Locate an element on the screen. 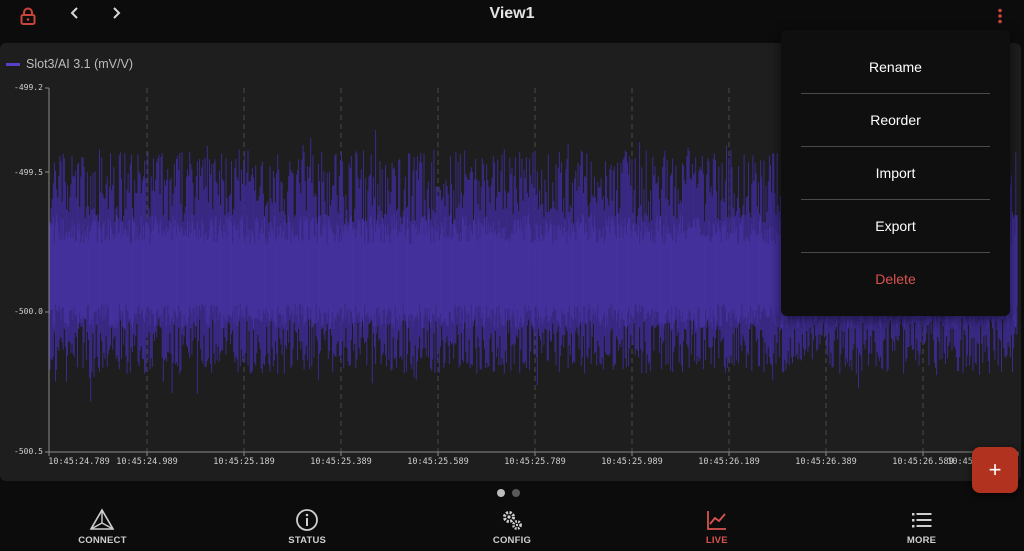 The width and height of the screenshot is (1024, 551). nav-connect: CONNECT is located at coordinates (102, 527).